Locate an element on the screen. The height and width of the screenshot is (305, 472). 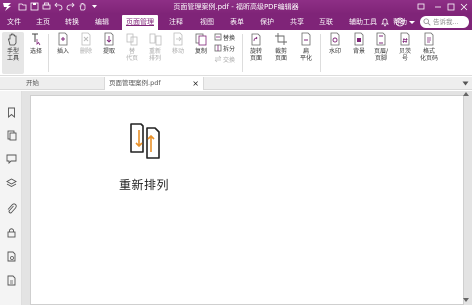
swap-button: 交换 is located at coordinates (224, 60).